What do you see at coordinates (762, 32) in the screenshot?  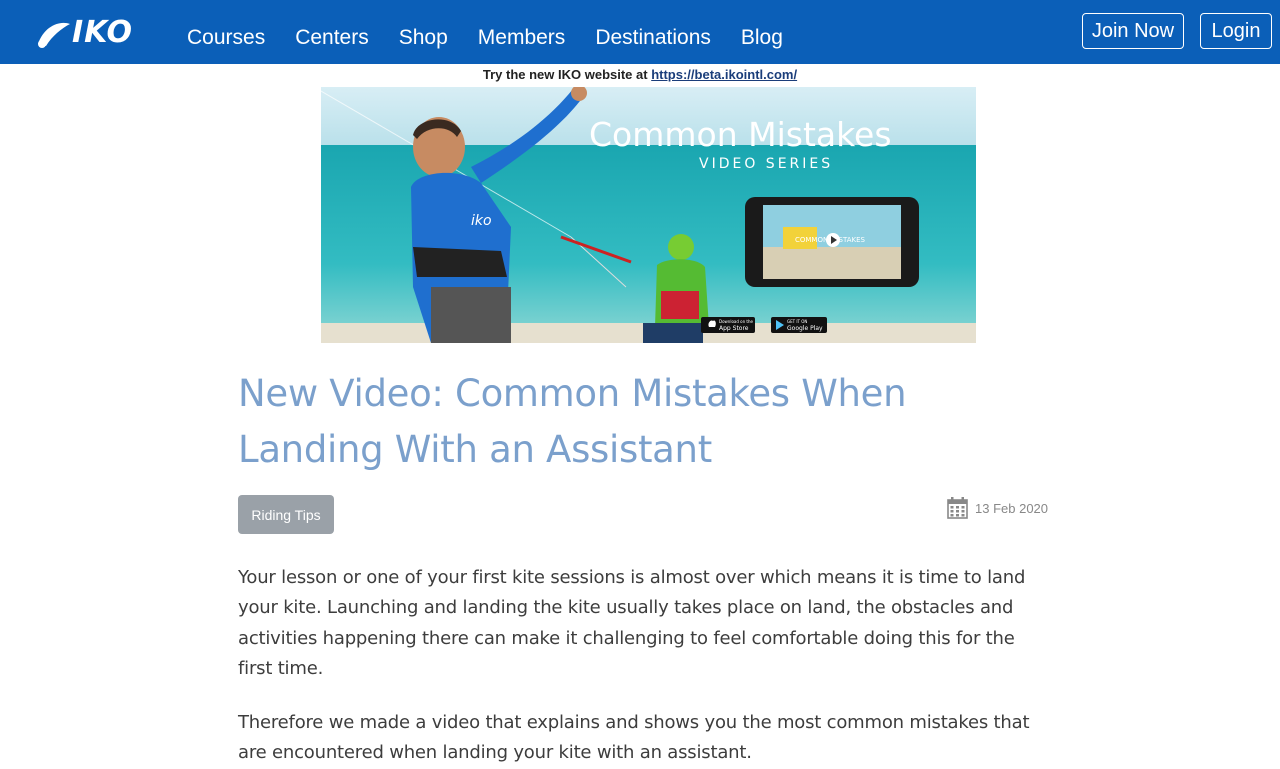 I see `nav-blog: Blog` at bounding box center [762, 32].